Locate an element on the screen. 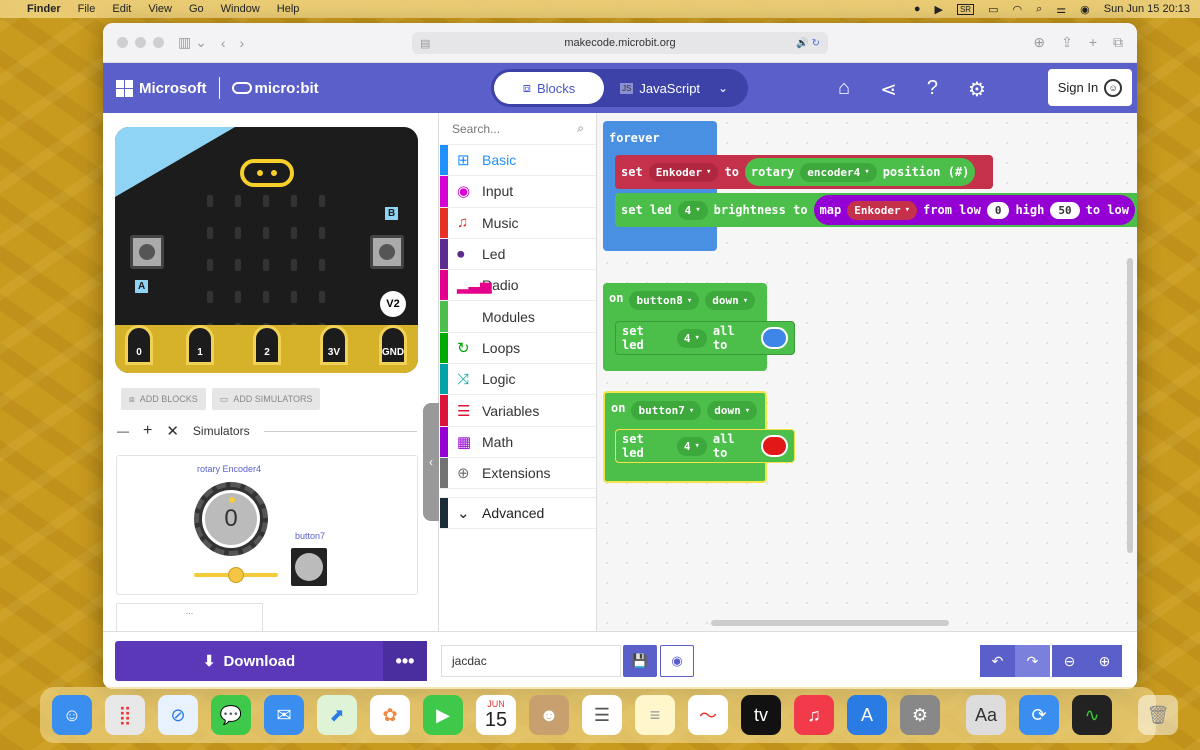 This screenshot has height=750, width=1200. chevron-down-icon: ⌄ is located at coordinates (723, 88).